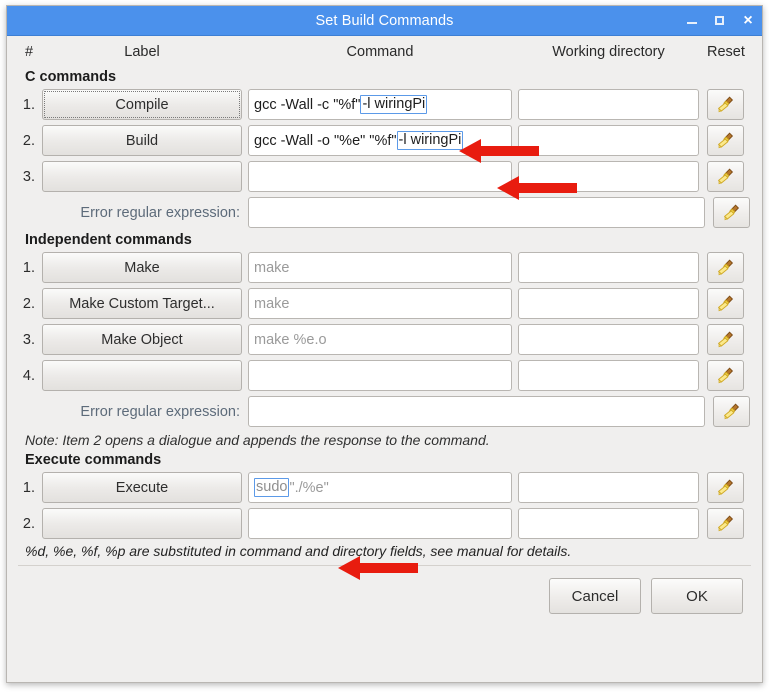  I want to click on header-working-directory: Working directory, so click(608, 51).